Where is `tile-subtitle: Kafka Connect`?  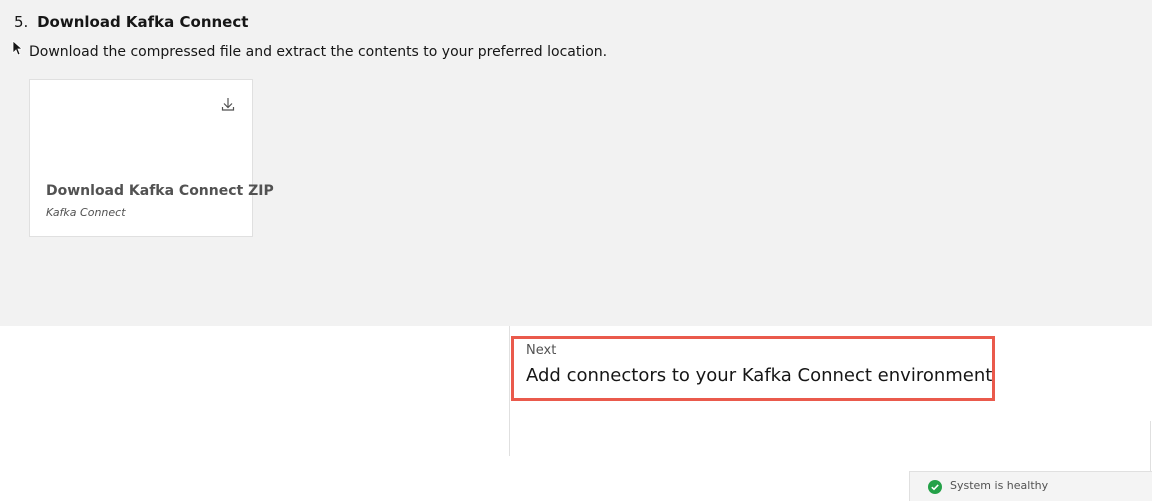
tile-subtitle: Kafka Connect is located at coordinates (86, 212).